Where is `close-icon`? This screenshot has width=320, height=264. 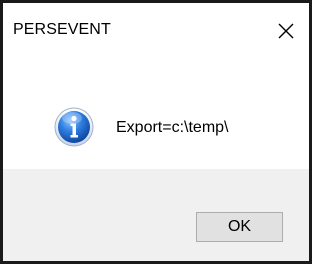 close-icon is located at coordinates (286, 31).